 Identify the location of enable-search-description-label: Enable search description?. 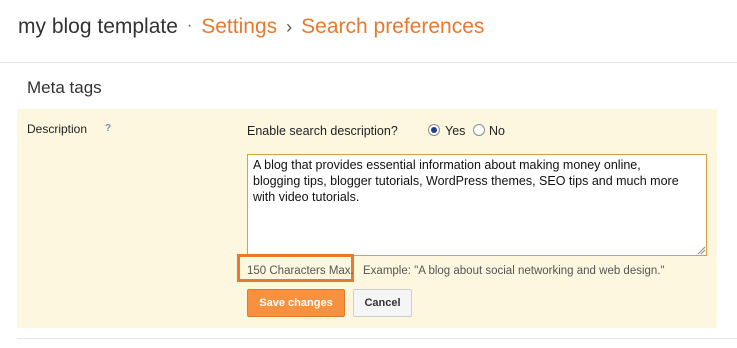
(322, 131).